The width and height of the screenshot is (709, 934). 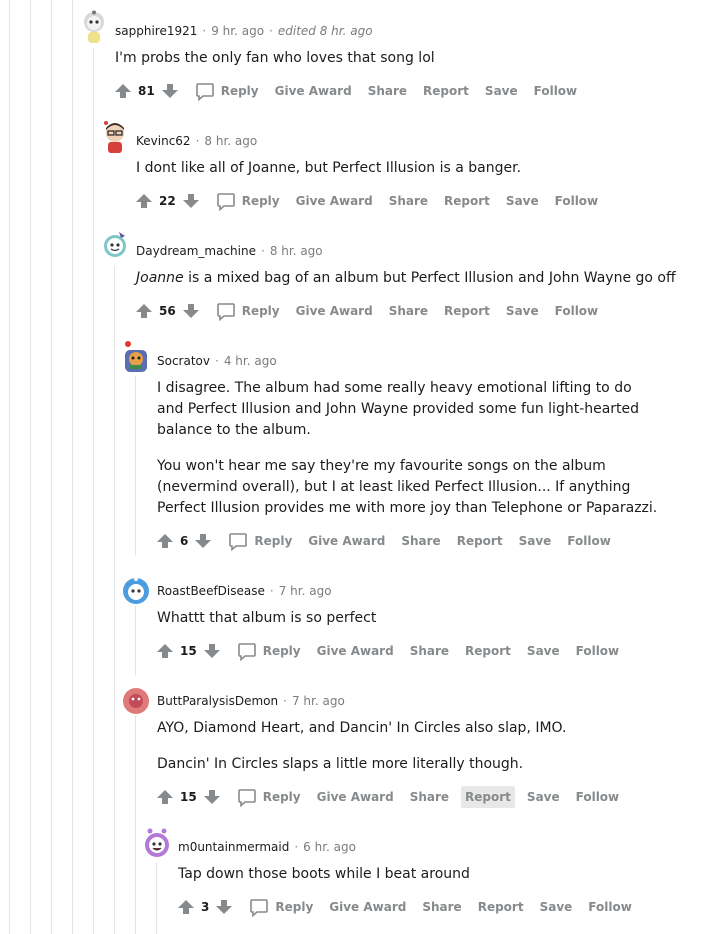 I want to click on comment-author: sapphire1921, so click(x=156, y=31).